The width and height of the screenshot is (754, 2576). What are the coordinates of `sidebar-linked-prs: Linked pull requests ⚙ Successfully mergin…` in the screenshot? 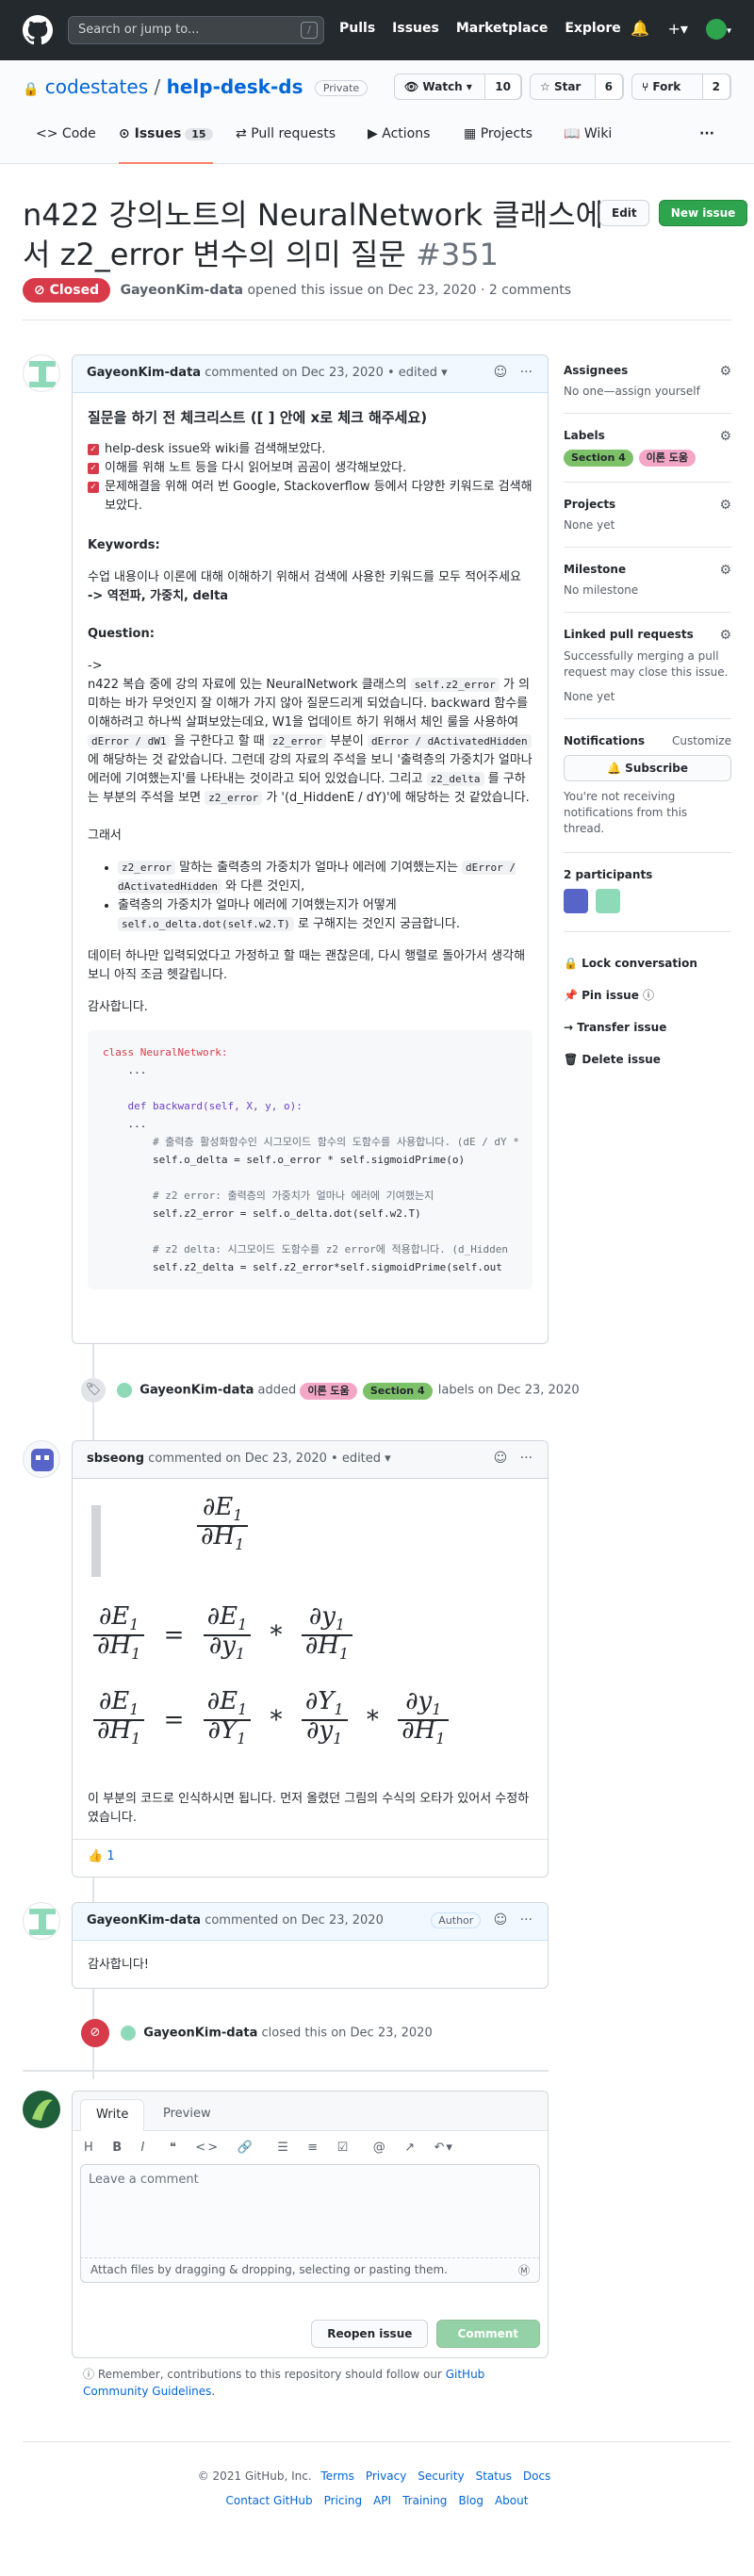 It's located at (648, 666).